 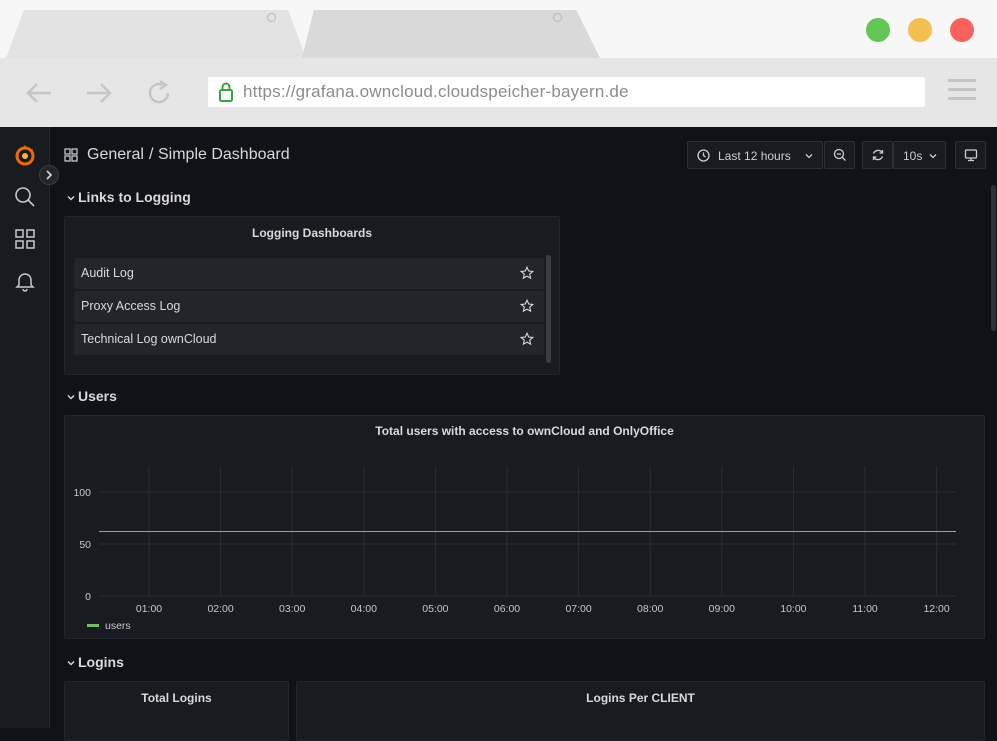 I want to click on x-tick-label: 11:00, so click(x=865, y=609).